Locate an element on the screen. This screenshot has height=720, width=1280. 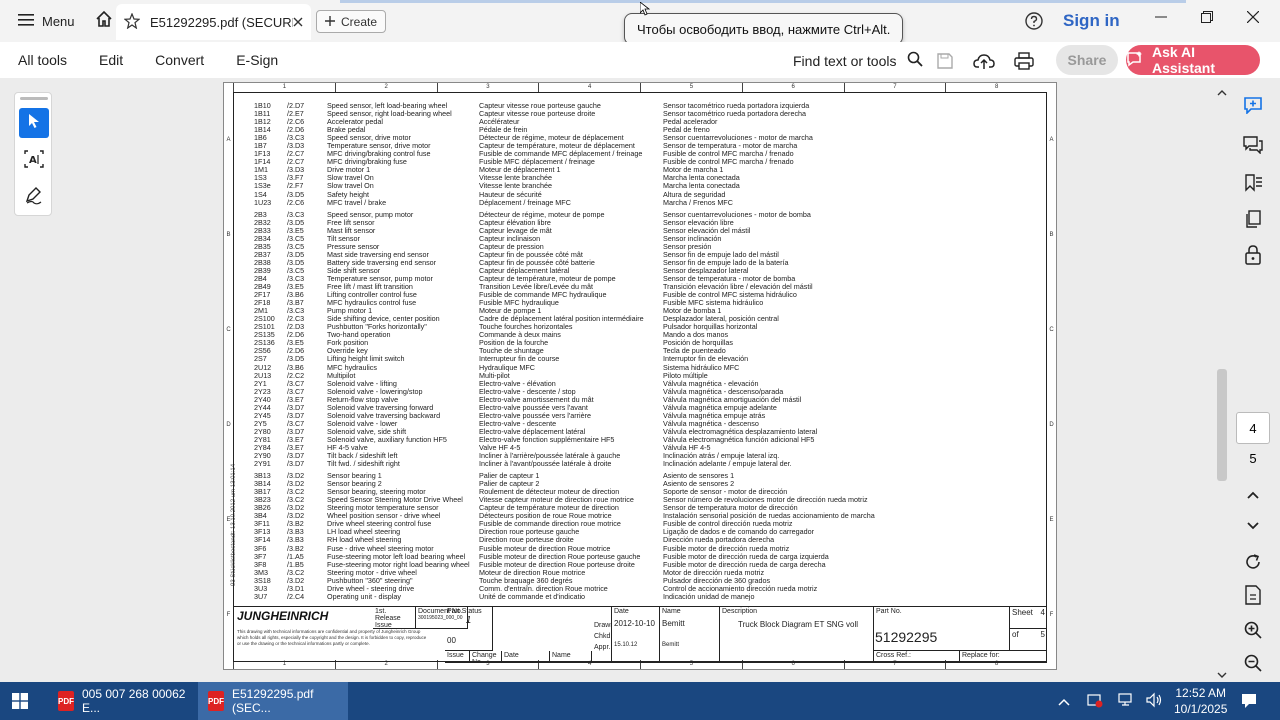
component-id: 1U23 is located at coordinates (263, 202).